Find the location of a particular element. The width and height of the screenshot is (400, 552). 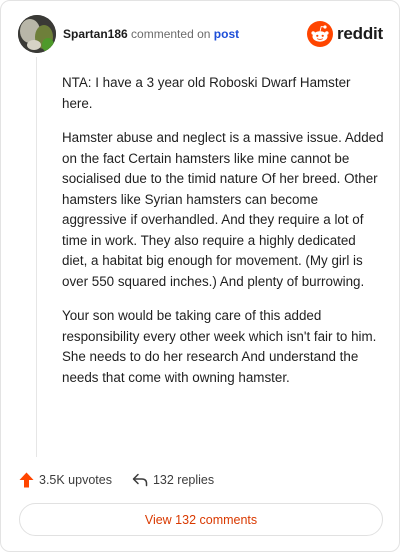

view-comments-button: View 132 comments is located at coordinates (201, 519).